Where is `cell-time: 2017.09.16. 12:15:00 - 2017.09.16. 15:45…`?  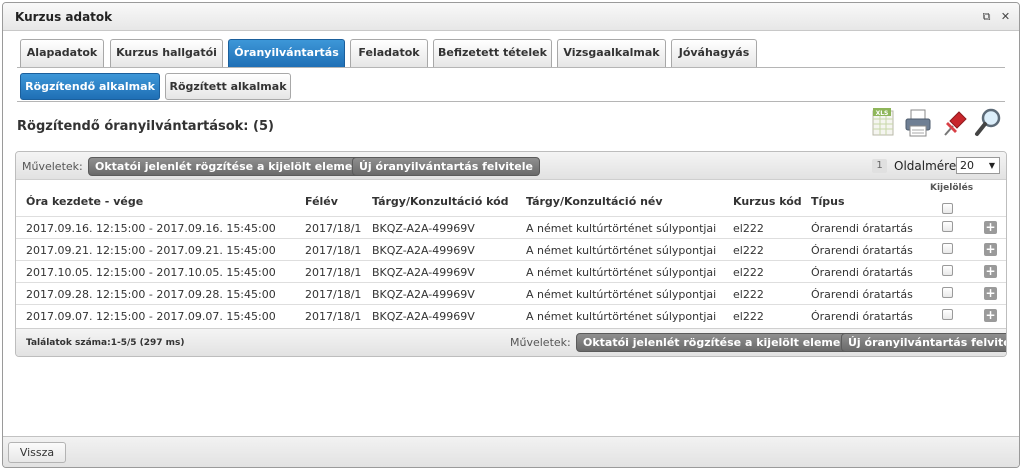 cell-time: 2017.09.16. 12:15:00 - 2017.09.16. 15:45… is located at coordinates (151, 228).